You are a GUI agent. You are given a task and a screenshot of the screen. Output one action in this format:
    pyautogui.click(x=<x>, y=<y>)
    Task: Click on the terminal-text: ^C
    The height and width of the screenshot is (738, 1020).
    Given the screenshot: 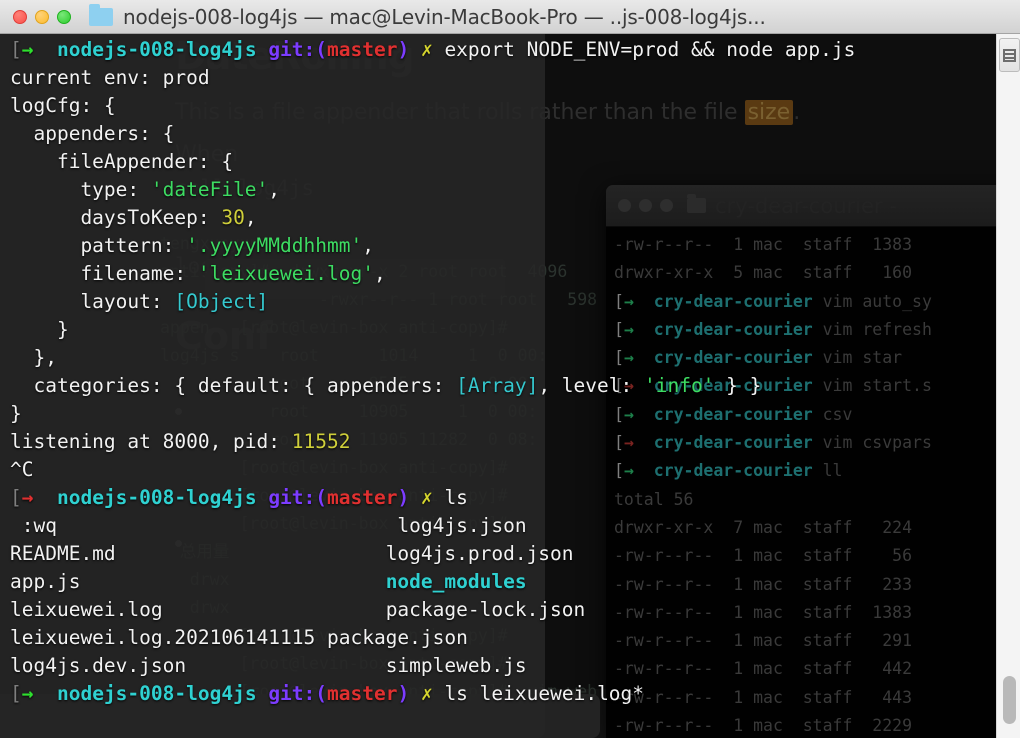 What is the action you would take?
    pyautogui.click(x=22, y=469)
    